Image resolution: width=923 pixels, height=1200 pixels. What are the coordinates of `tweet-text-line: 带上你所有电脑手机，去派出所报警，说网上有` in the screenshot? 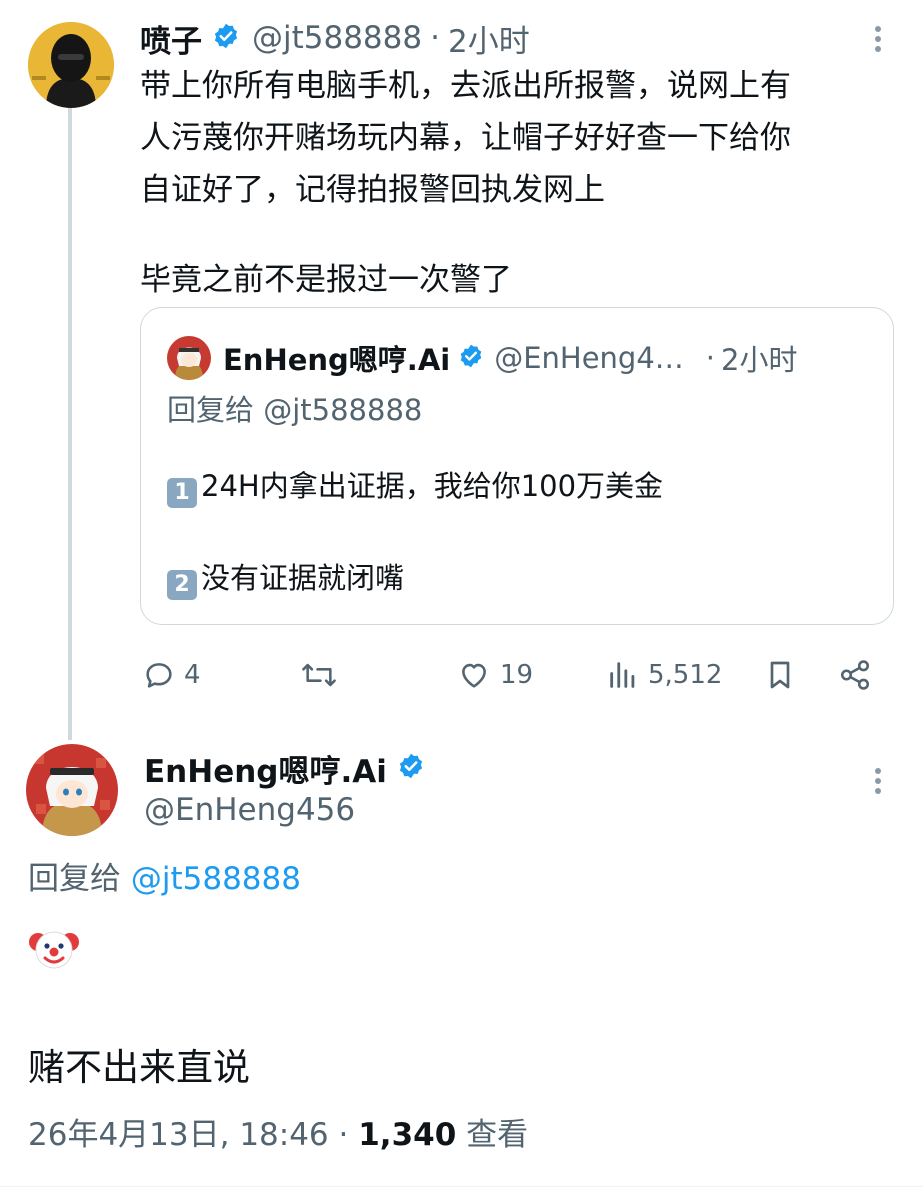 It's located at (465, 86).